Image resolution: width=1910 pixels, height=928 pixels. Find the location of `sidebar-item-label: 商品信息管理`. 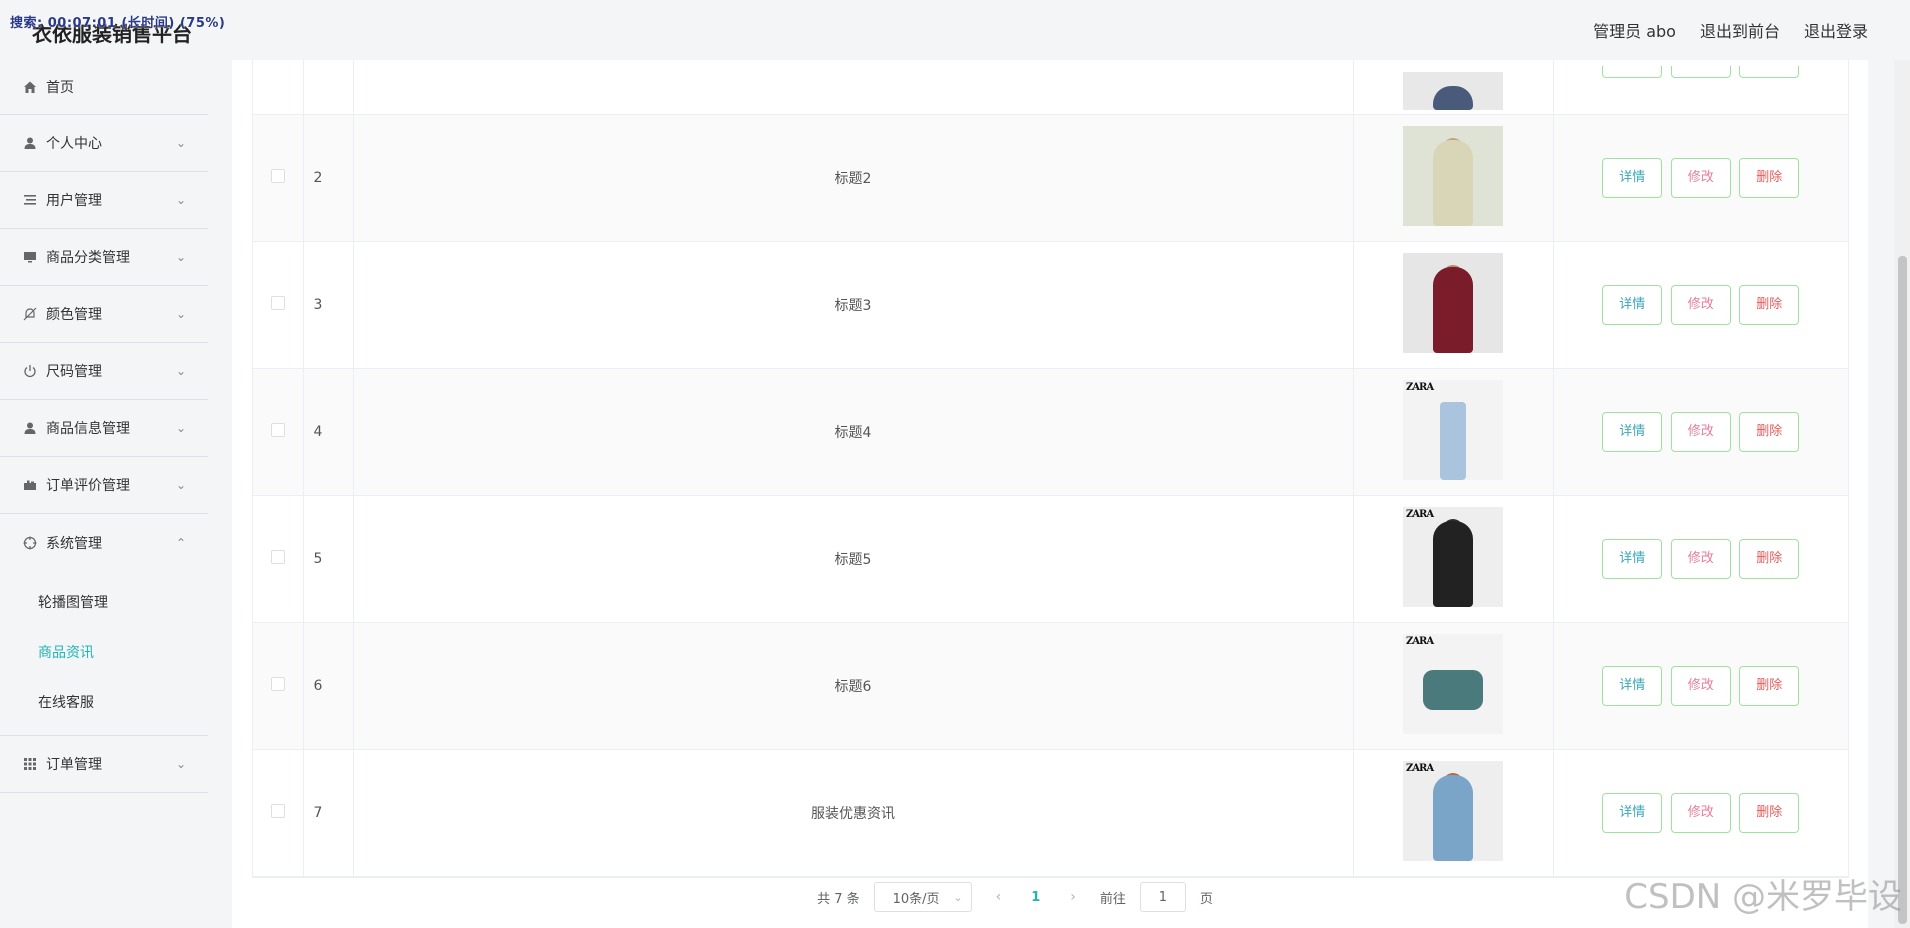

sidebar-item-label: 商品信息管理 is located at coordinates (88, 429).